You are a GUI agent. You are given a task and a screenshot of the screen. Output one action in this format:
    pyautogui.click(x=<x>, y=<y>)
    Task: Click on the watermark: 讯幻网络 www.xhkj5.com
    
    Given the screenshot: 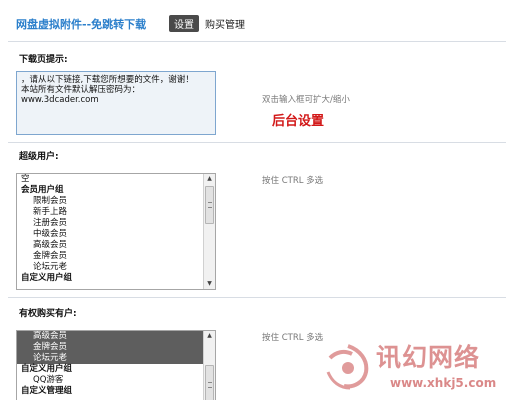 What is the action you would take?
    pyautogui.click(x=414, y=368)
    